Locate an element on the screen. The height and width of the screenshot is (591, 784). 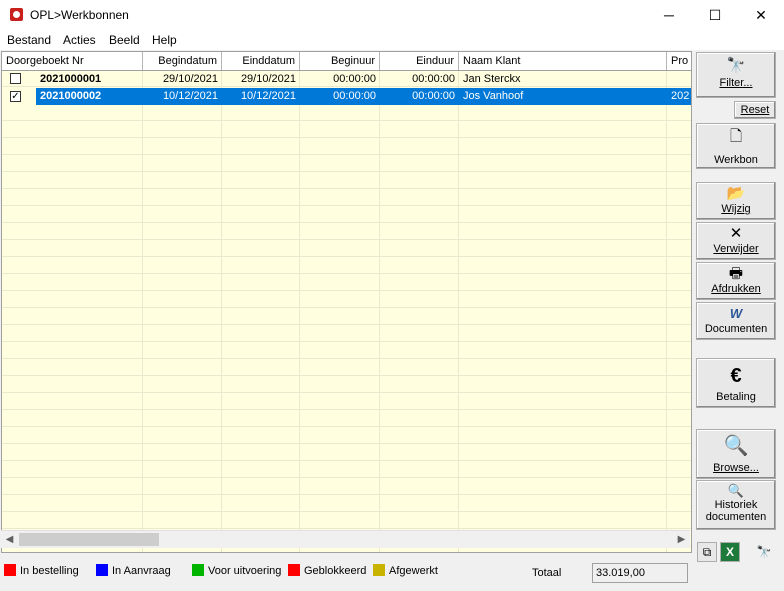
window-title: OPL>Werkbonnen is located at coordinates (79, 15).